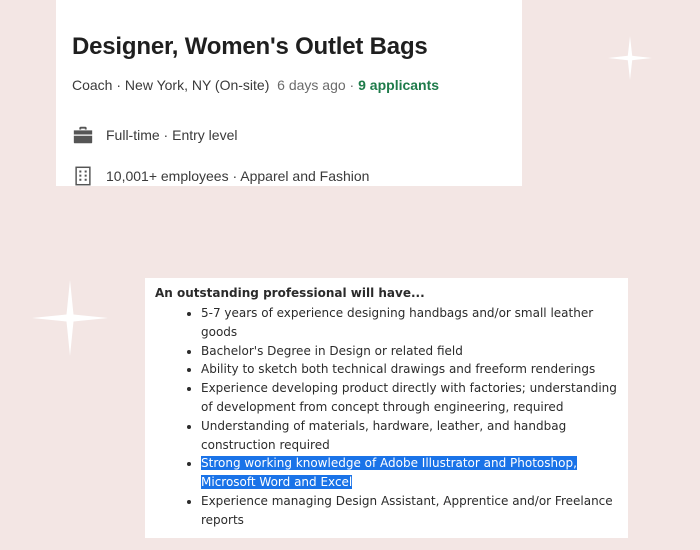 The height and width of the screenshot is (550, 700). I want to click on briefcase-icon, so click(83, 135).